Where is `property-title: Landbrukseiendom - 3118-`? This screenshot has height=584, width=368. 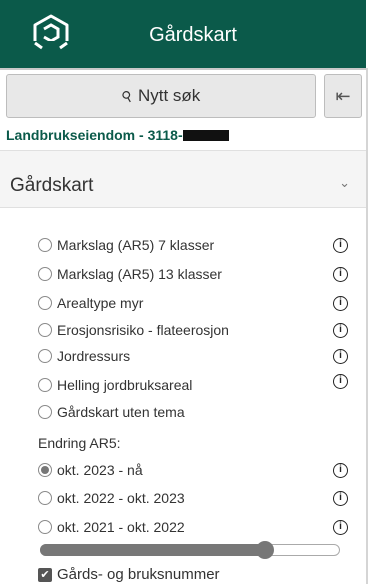
property-title: Landbrukseiendom - 3118- is located at coordinates (117, 135).